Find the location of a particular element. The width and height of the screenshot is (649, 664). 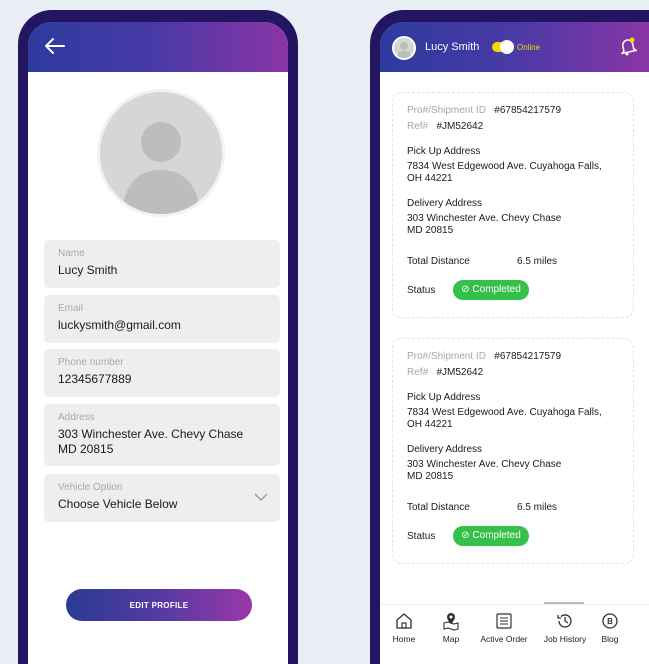

email-field: Email luckysmith@gmail.com is located at coordinates (162, 319).